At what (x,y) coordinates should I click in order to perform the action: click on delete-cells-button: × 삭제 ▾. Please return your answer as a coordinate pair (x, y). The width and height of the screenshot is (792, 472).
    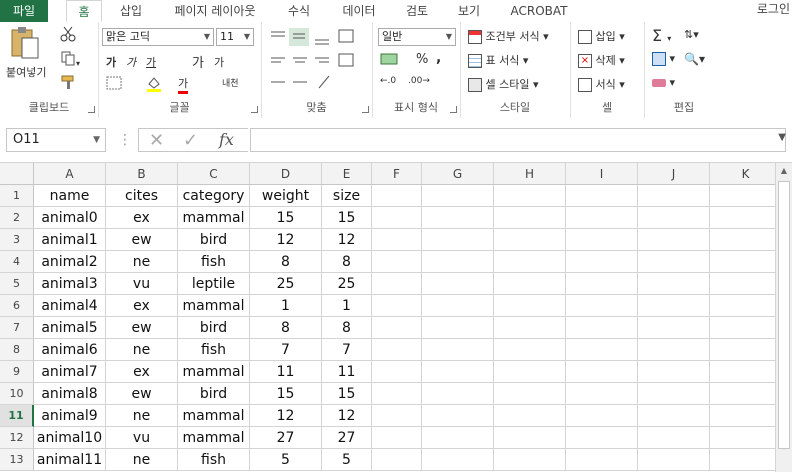
    Looking at the image, I should click on (601, 60).